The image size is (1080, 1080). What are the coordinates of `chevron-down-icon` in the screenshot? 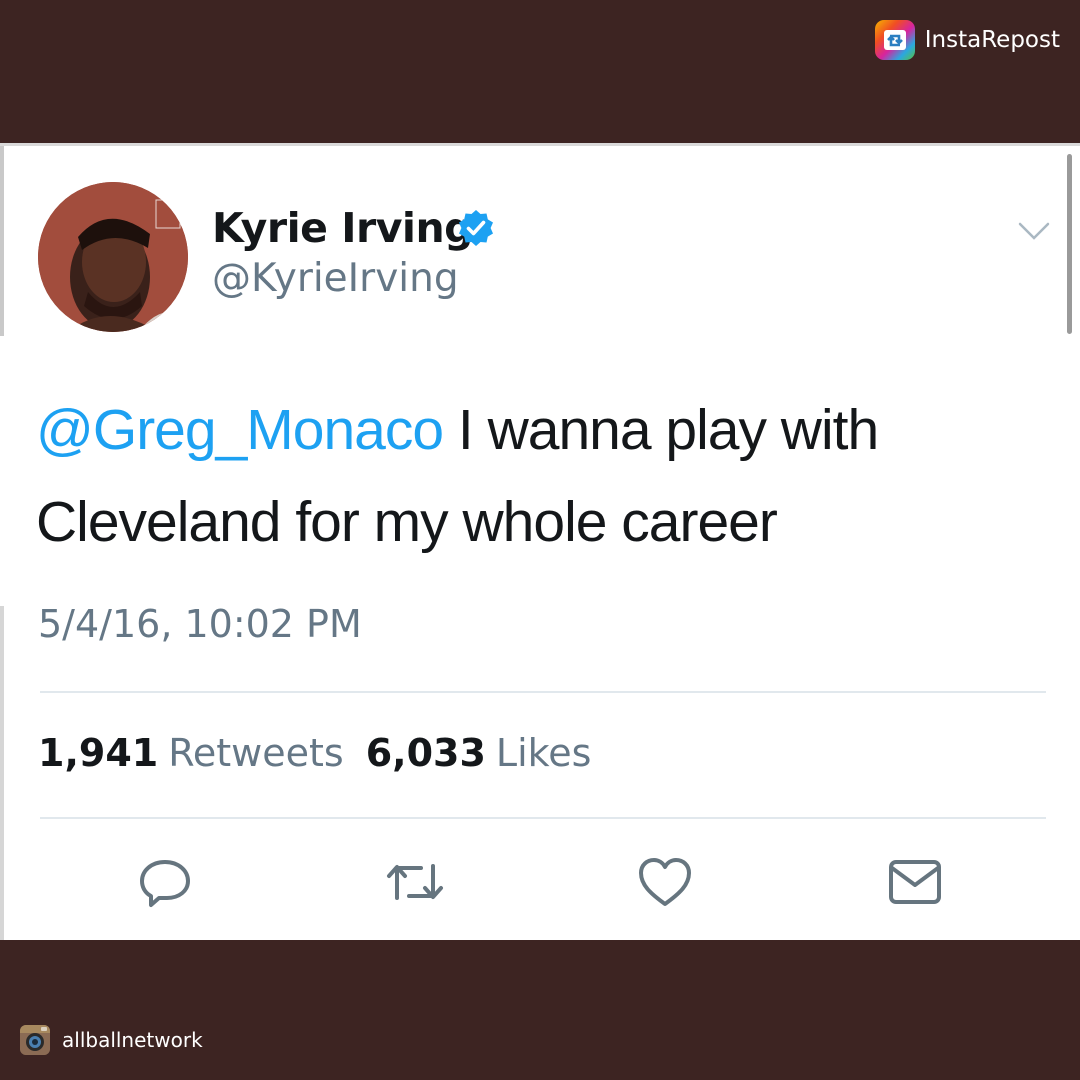 It's located at (1034, 231).